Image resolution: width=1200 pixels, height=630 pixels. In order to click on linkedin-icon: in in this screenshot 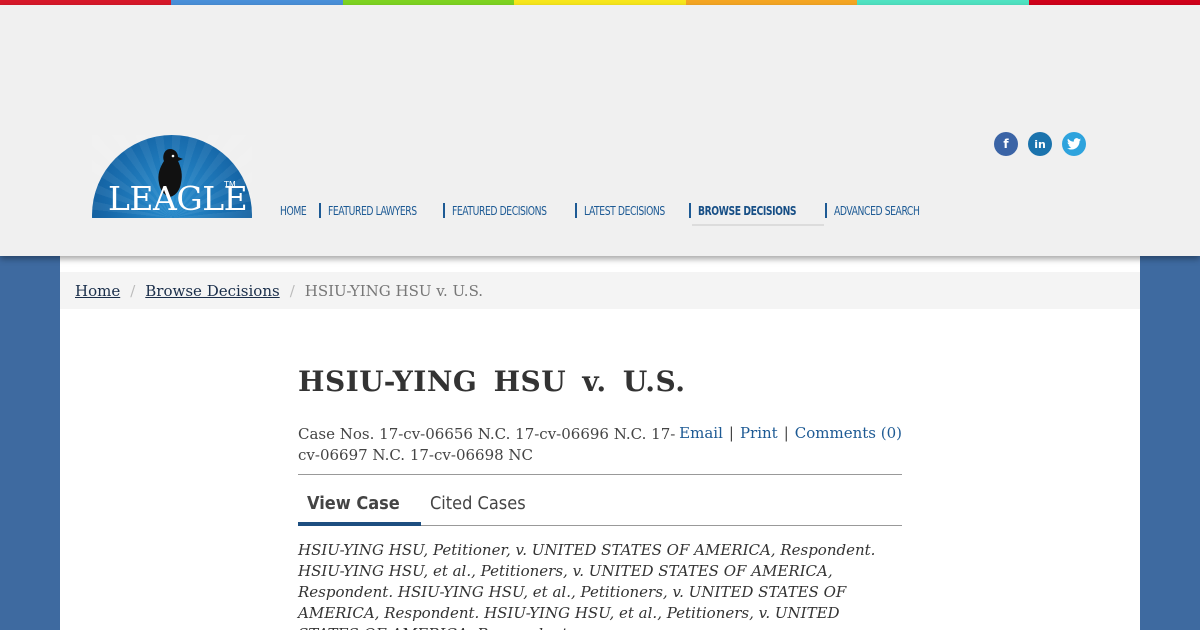, I will do `click(1040, 144)`.